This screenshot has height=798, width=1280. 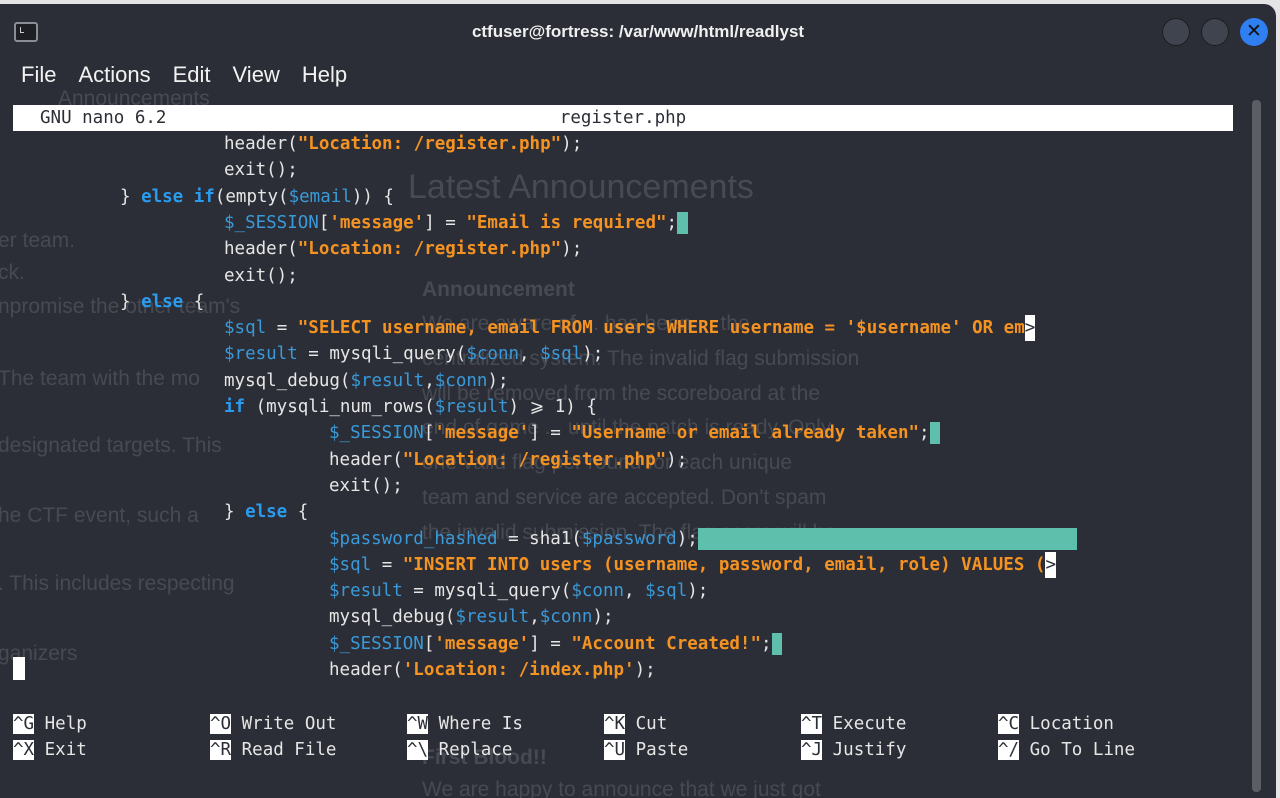 I want to click on variable-token: $password_hashed, so click(x=413, y=538).